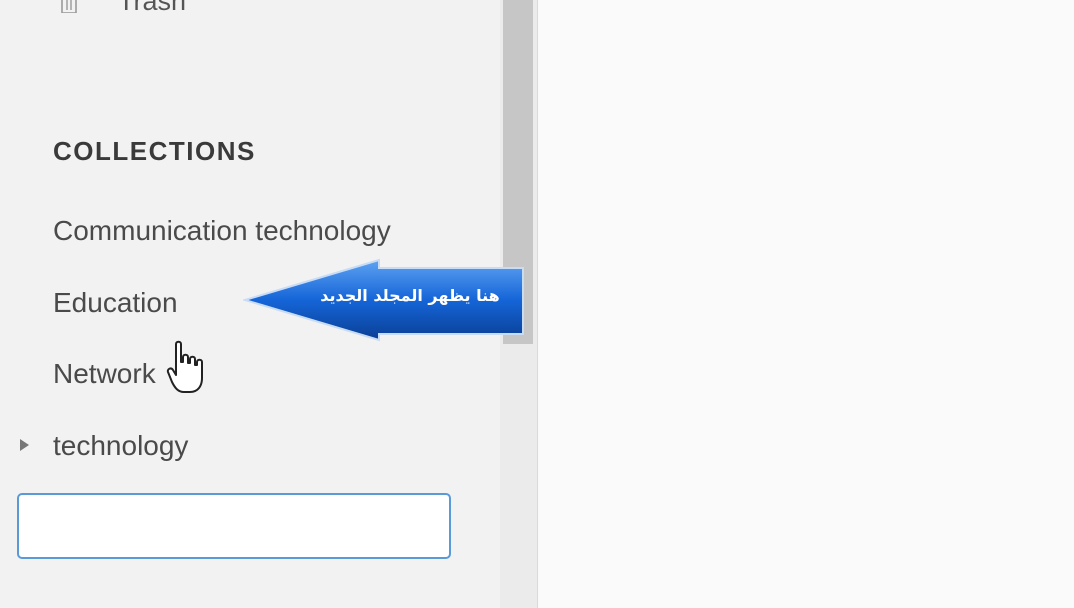 The height and width of the screenshot is (608, 1074). What do you see at coordinates (184, 366) in the screenshot?
I see `hand-cursor-icon` at bounding box center [184, 366].